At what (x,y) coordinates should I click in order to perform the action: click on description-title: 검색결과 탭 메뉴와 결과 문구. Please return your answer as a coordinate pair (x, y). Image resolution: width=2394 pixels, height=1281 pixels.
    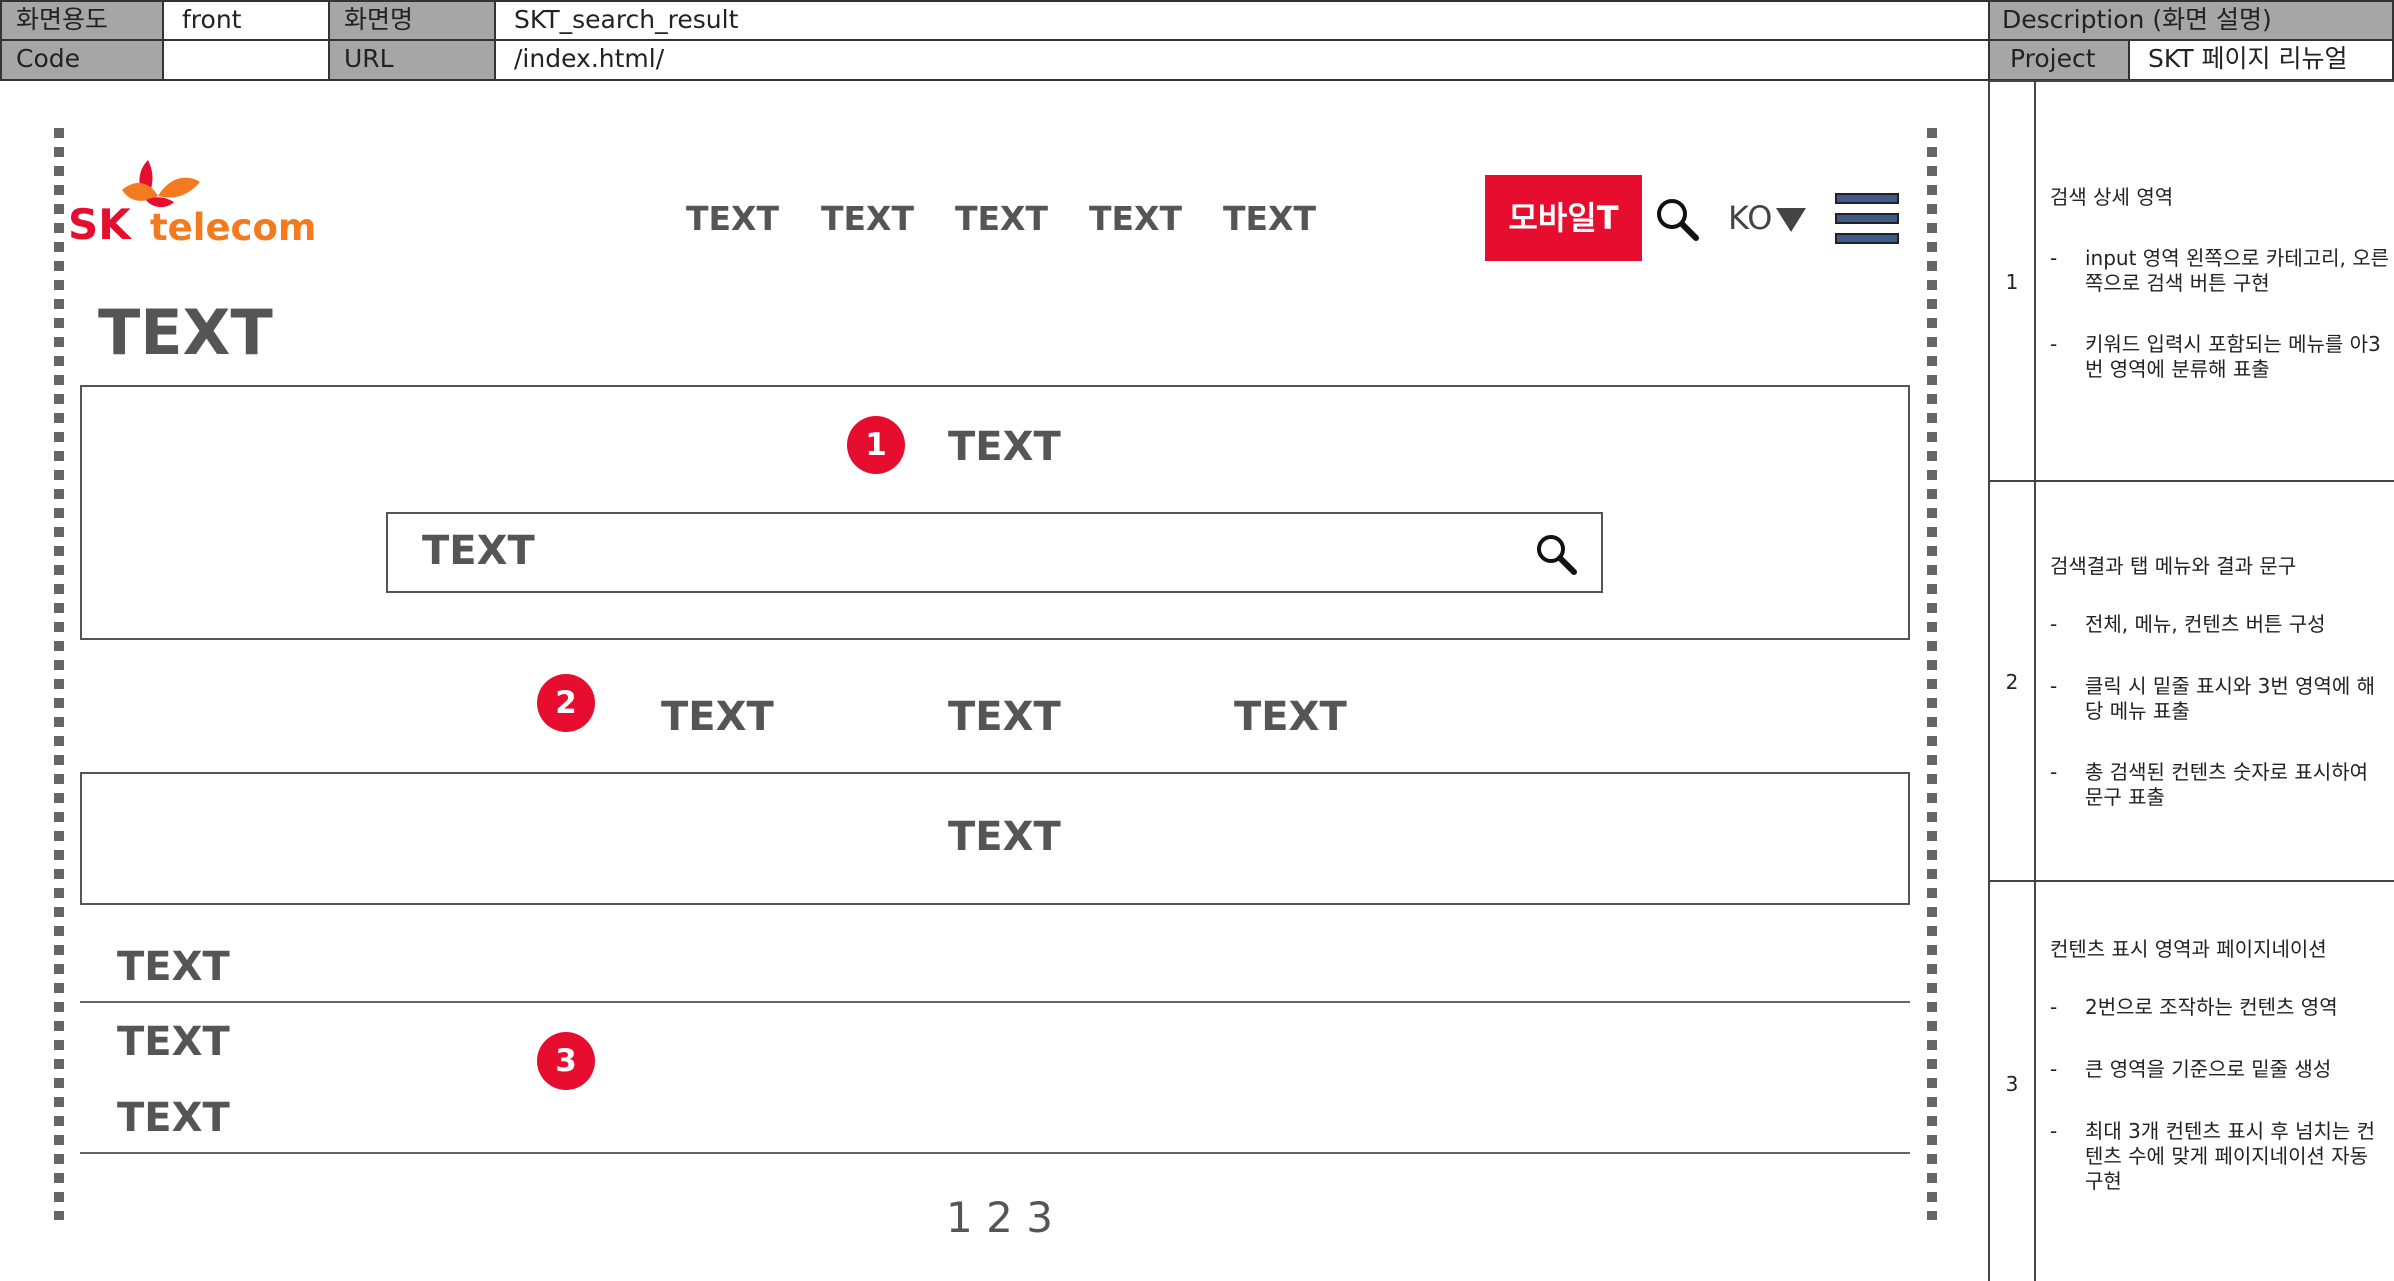
    Looking at the image, I should click on (2173, 566).